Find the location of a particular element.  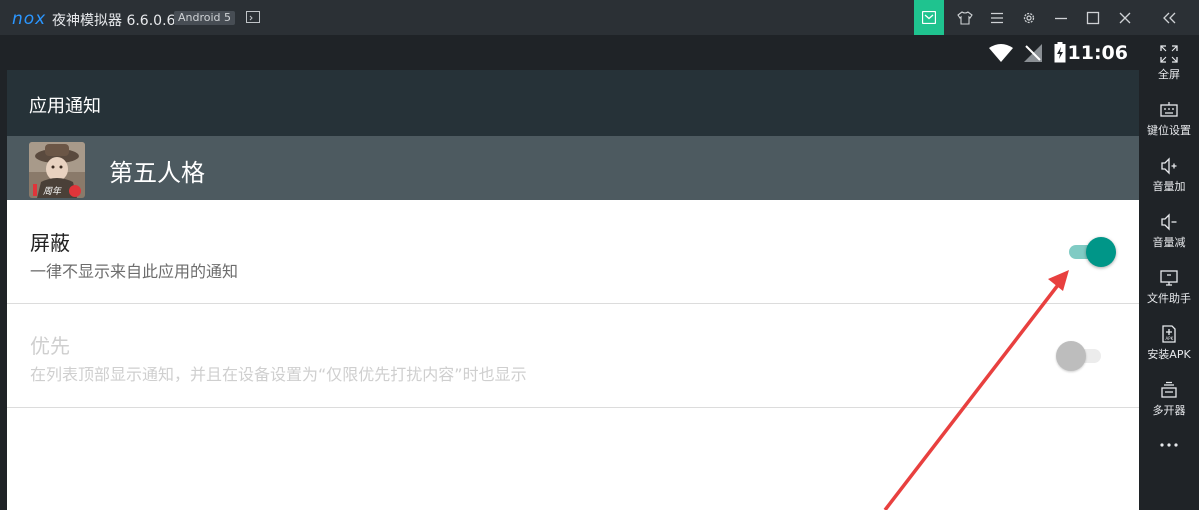

wifi-icon is located at coordinates (1001, 53).